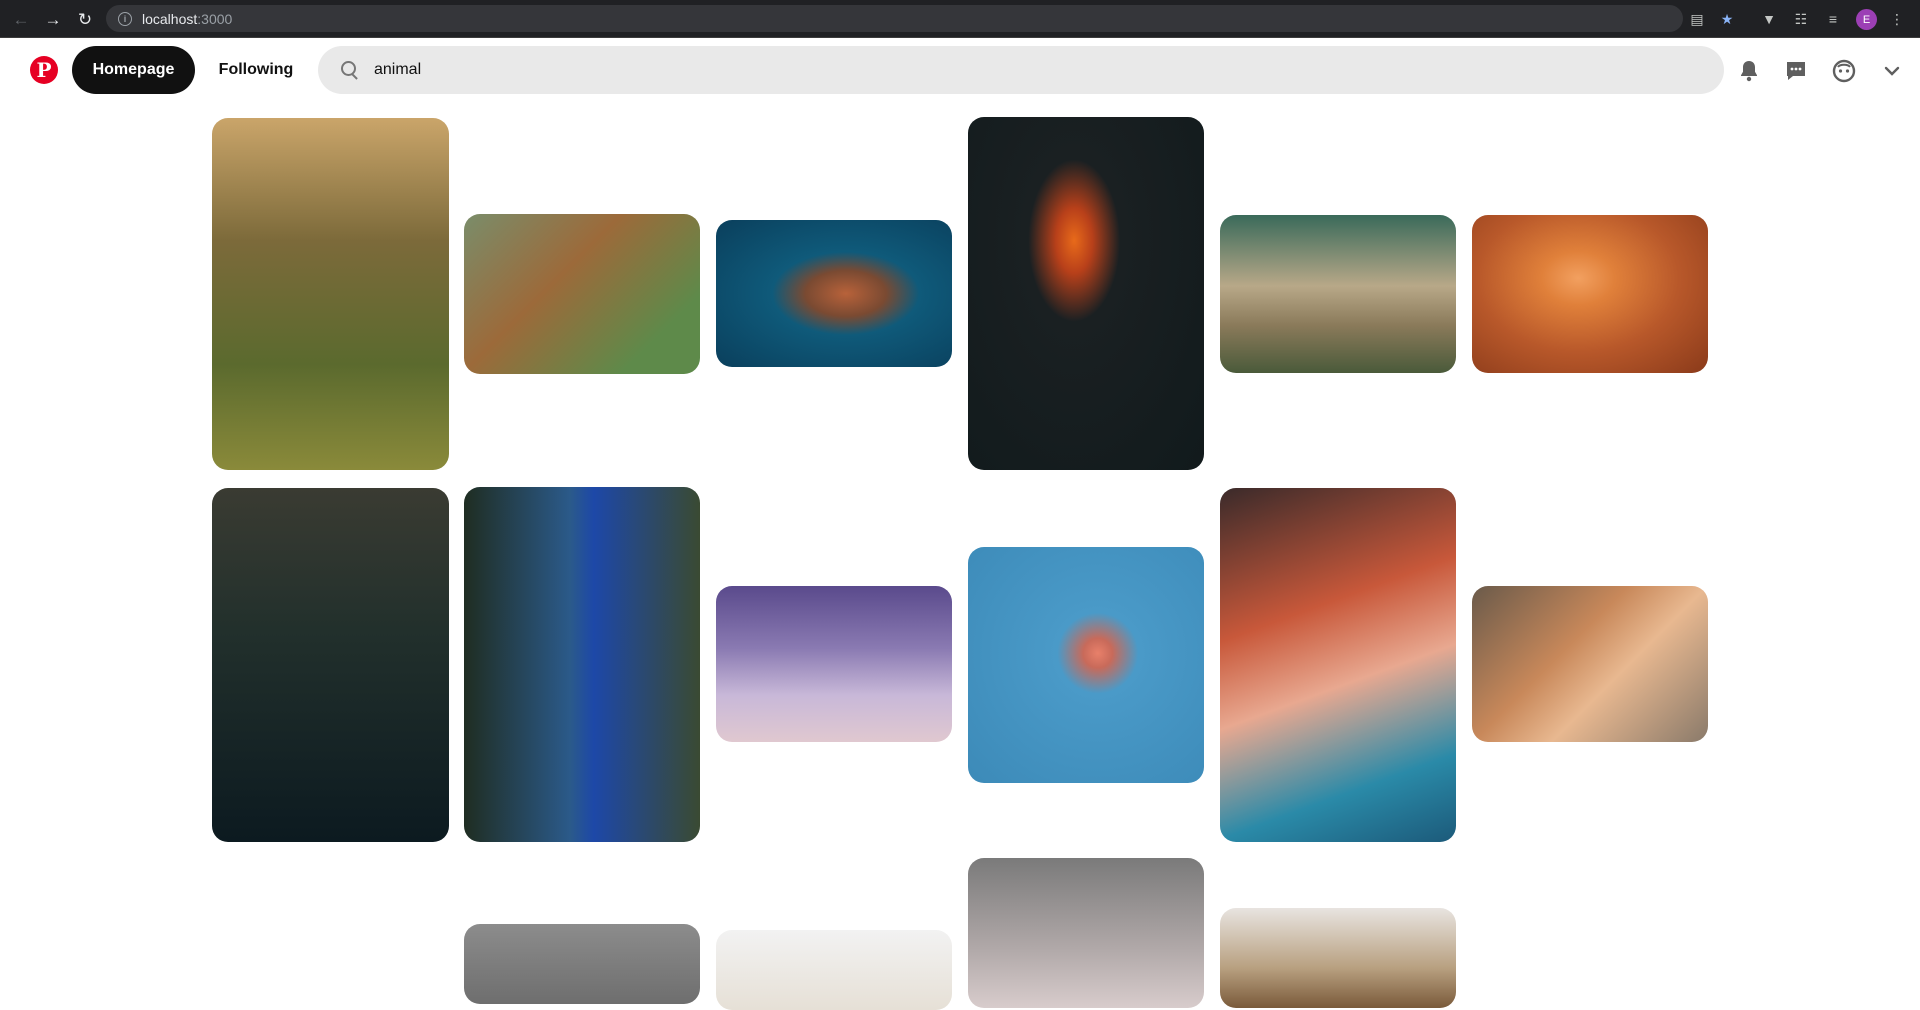 The width and height of the screenshot is (1920, 1010). I want to click on translate-icon: ▤, so click(1697, 19).